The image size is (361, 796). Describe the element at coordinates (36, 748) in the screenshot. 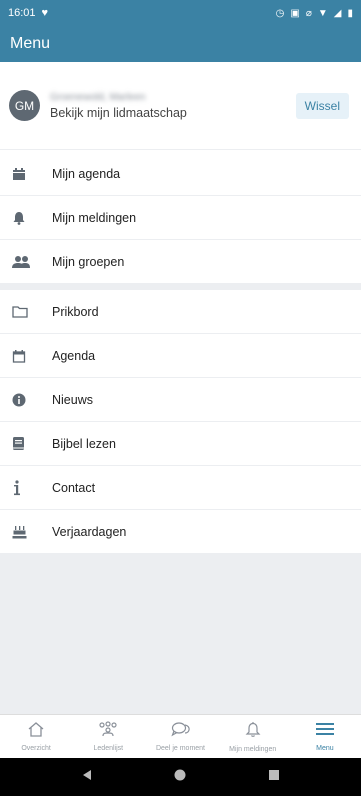

I see `nav-label: Overzicht` at that location.